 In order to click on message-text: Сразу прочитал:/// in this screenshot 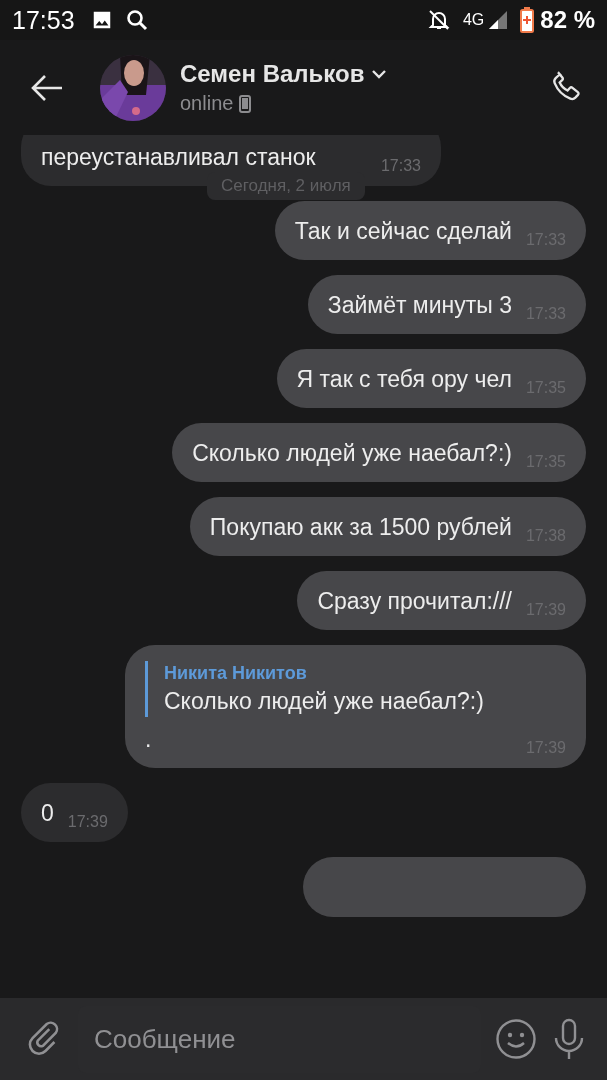, I will do `click(414, 601)`.